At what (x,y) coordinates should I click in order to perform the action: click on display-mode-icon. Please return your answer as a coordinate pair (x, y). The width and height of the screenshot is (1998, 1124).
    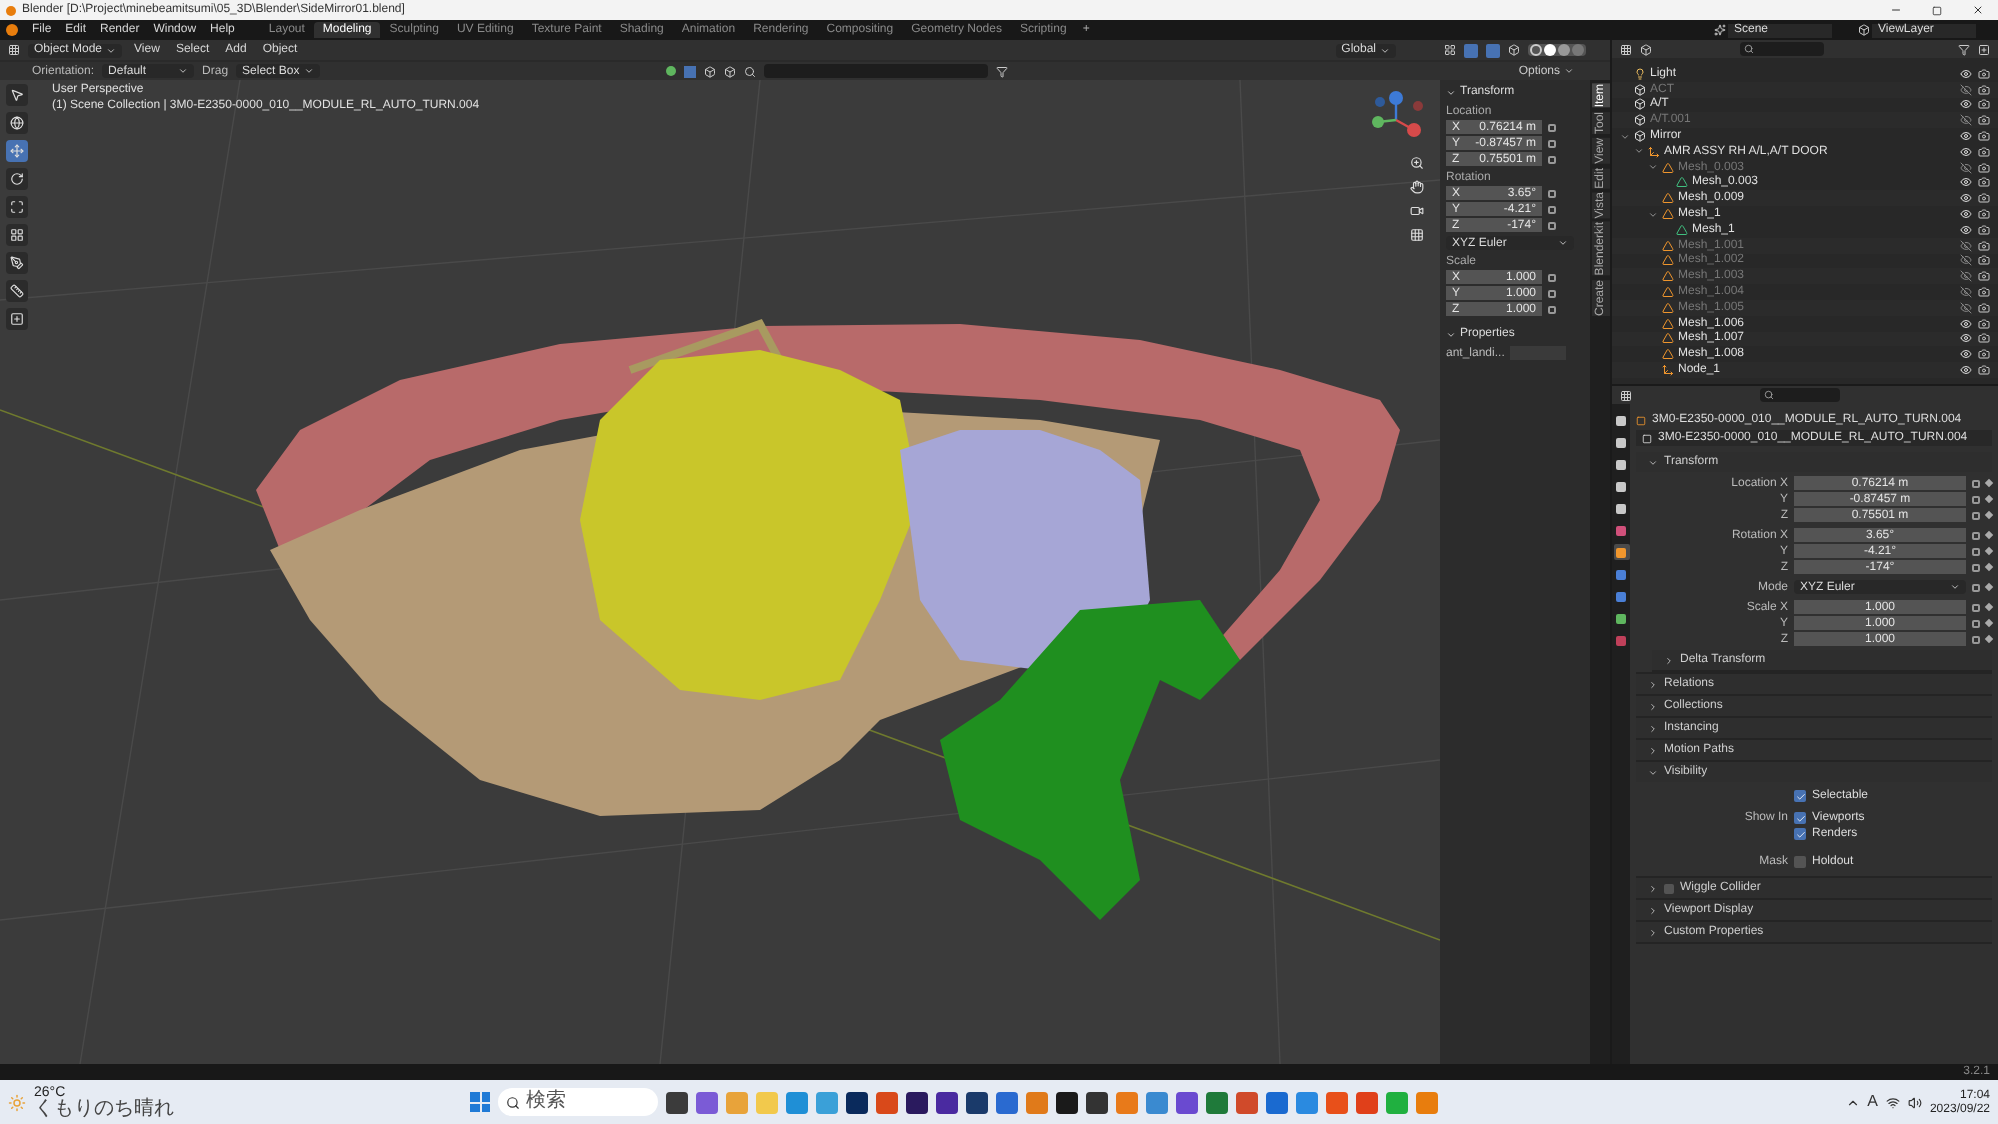
    Looking at the image, I should click on (1626, 49).